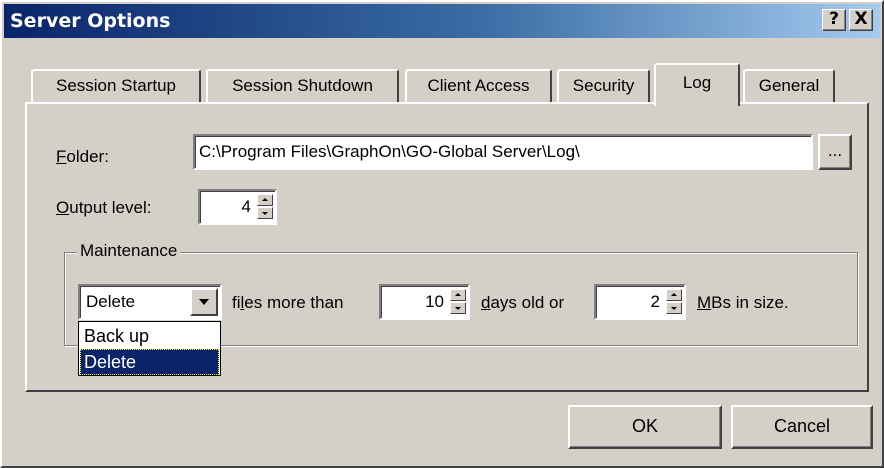 The width and height of the screenshot is (884, 468). Describe the element at coordinates (861, 20) in the screenshot. I see `close-button: X` at that location.